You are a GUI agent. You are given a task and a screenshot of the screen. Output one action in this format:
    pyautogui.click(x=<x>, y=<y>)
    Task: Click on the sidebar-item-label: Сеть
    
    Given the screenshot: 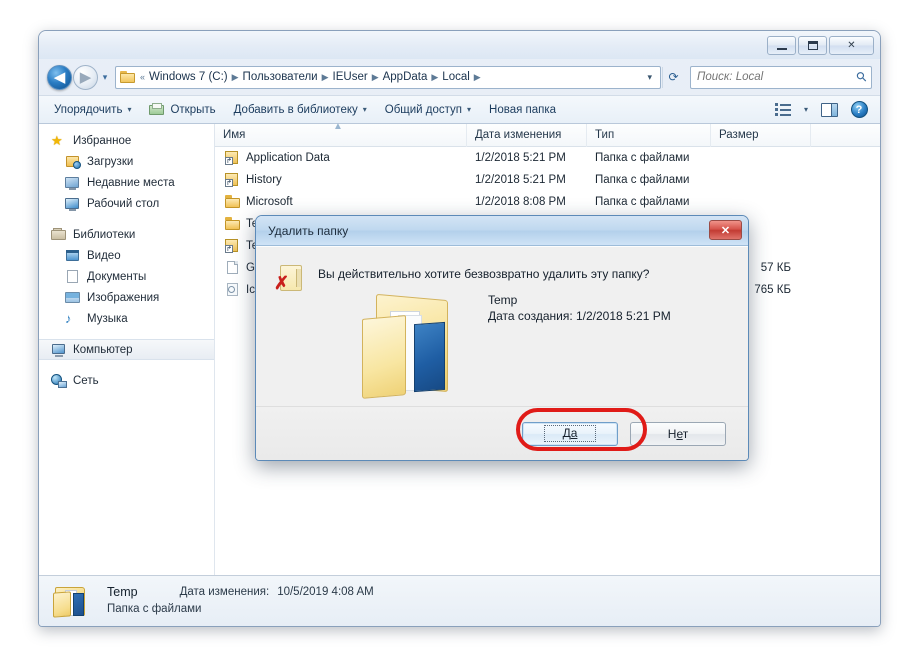 What is the action you would take?
    pyautogui.click(x=86, y=380)
    